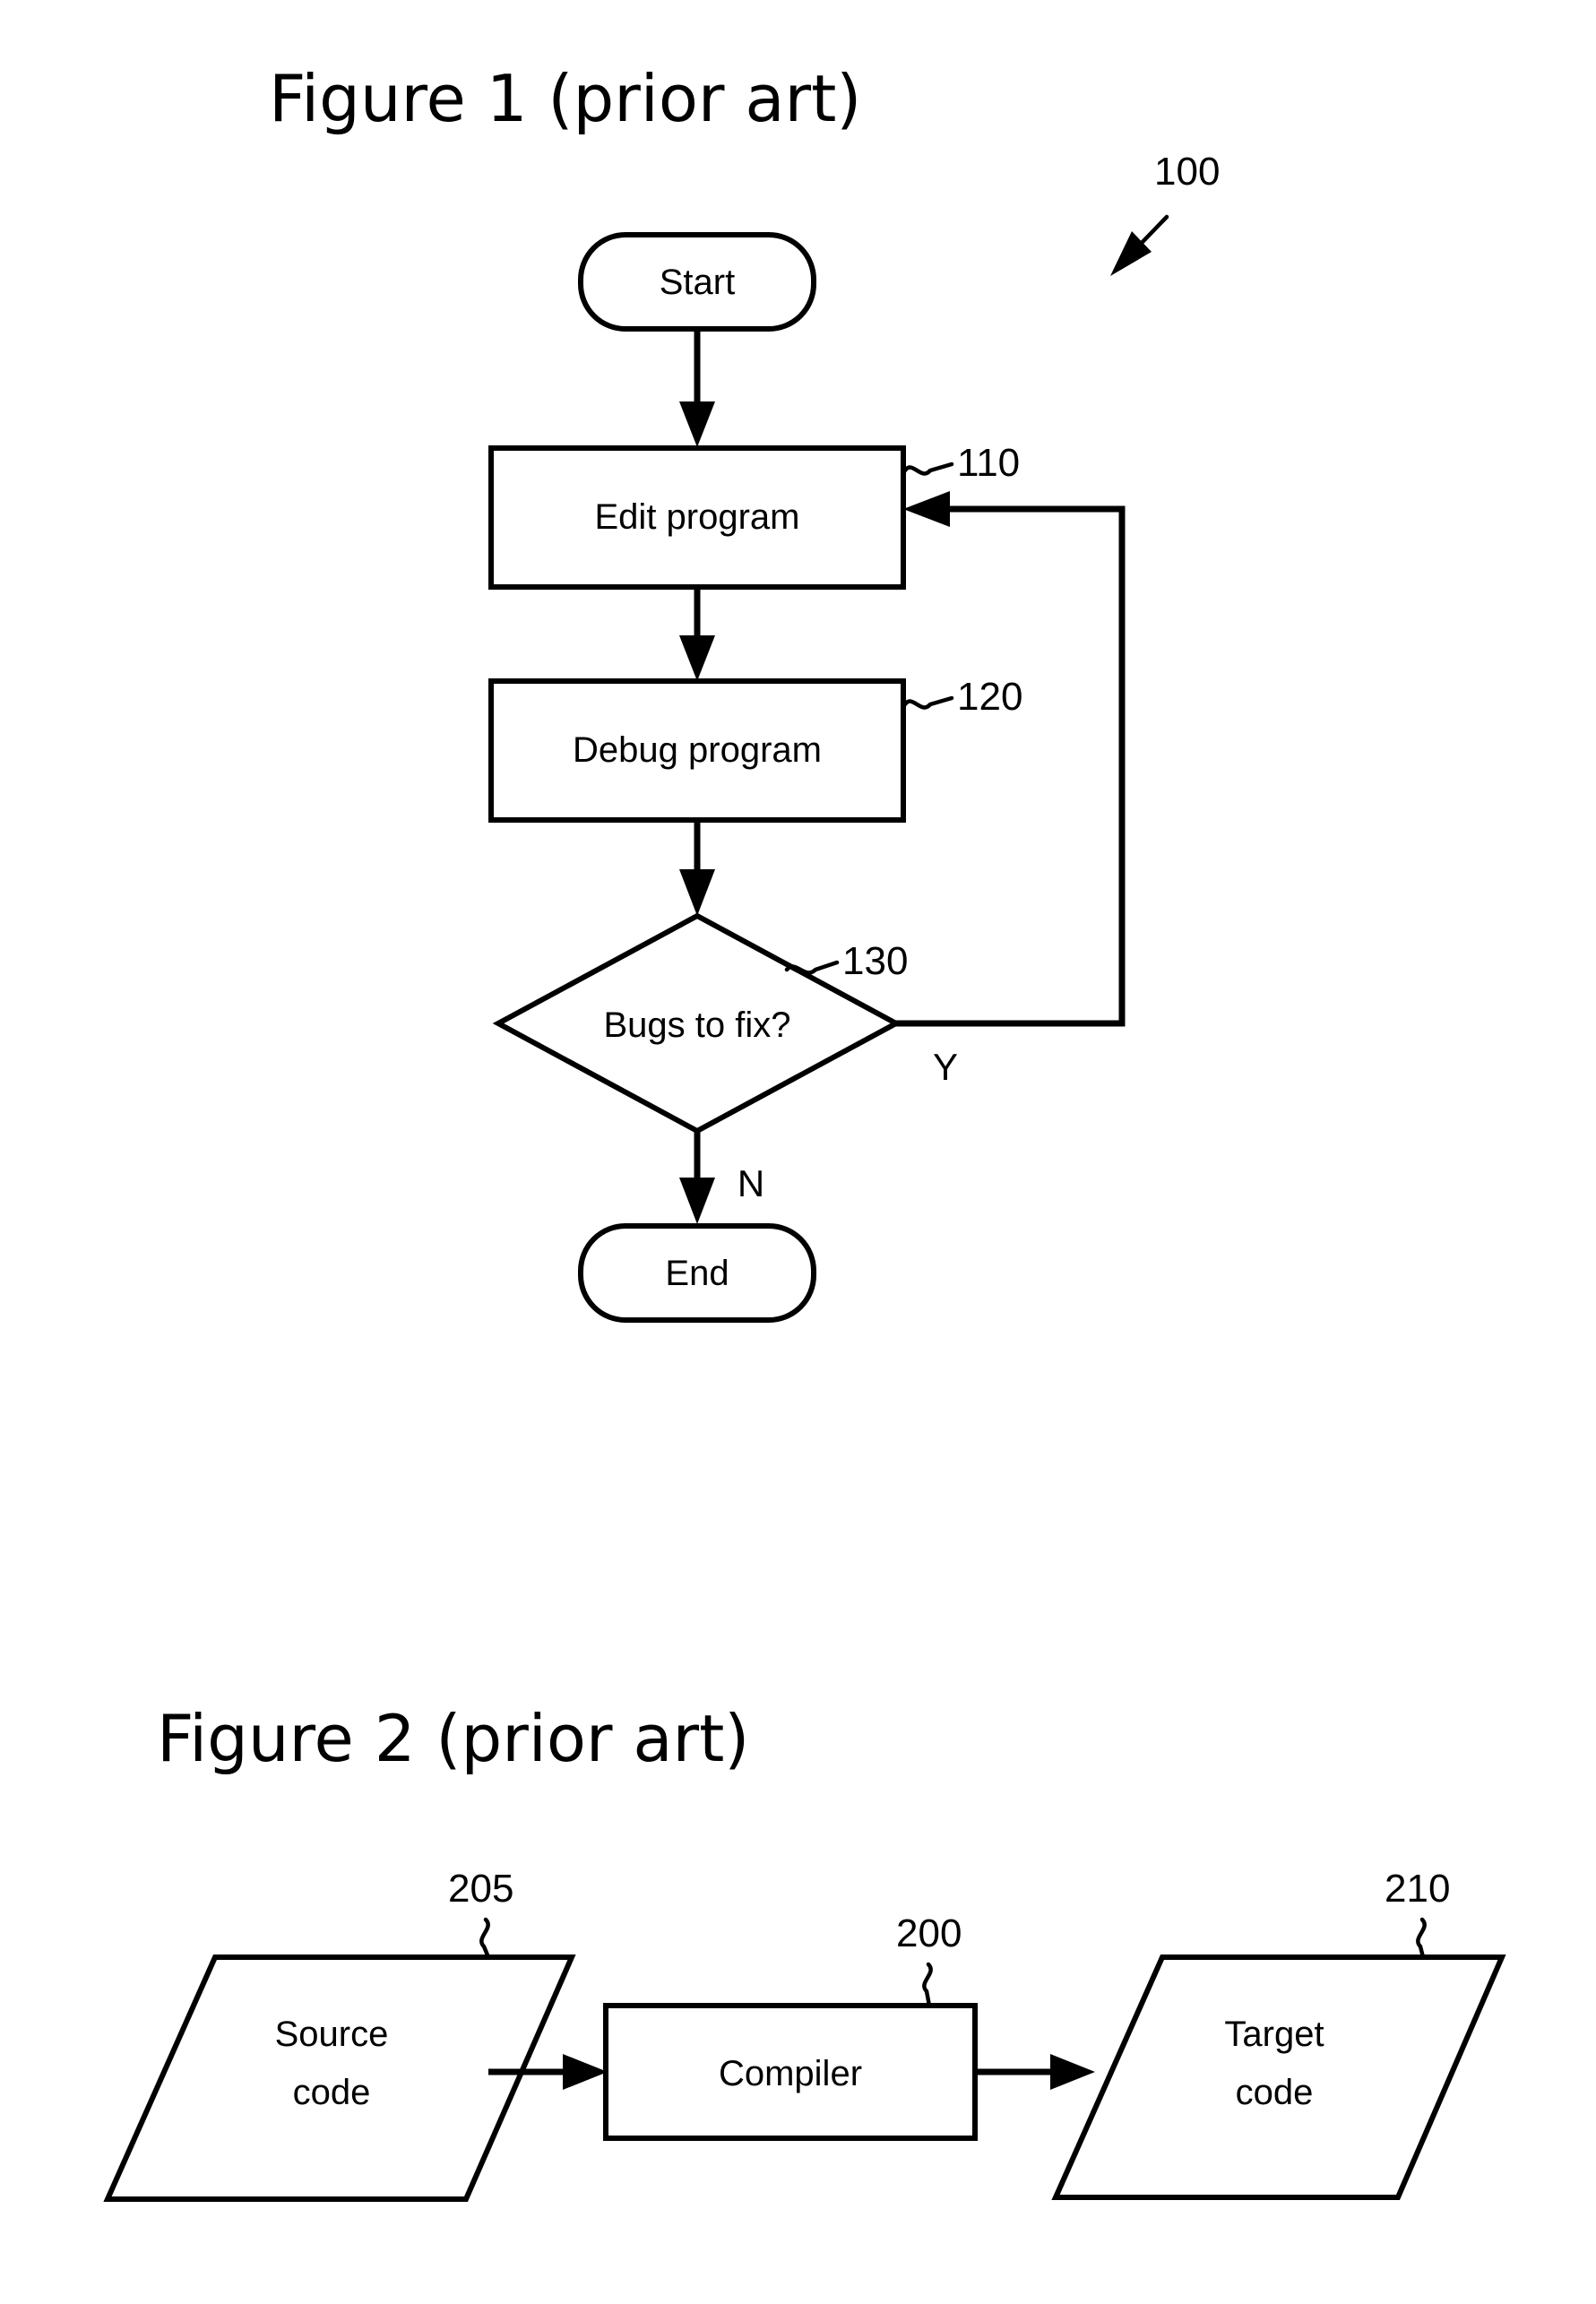 Image resolution: width=1596 pixels, height=2304 pixels. I want to click on node-source-code-label-line1: Source, so click(332, 2035).